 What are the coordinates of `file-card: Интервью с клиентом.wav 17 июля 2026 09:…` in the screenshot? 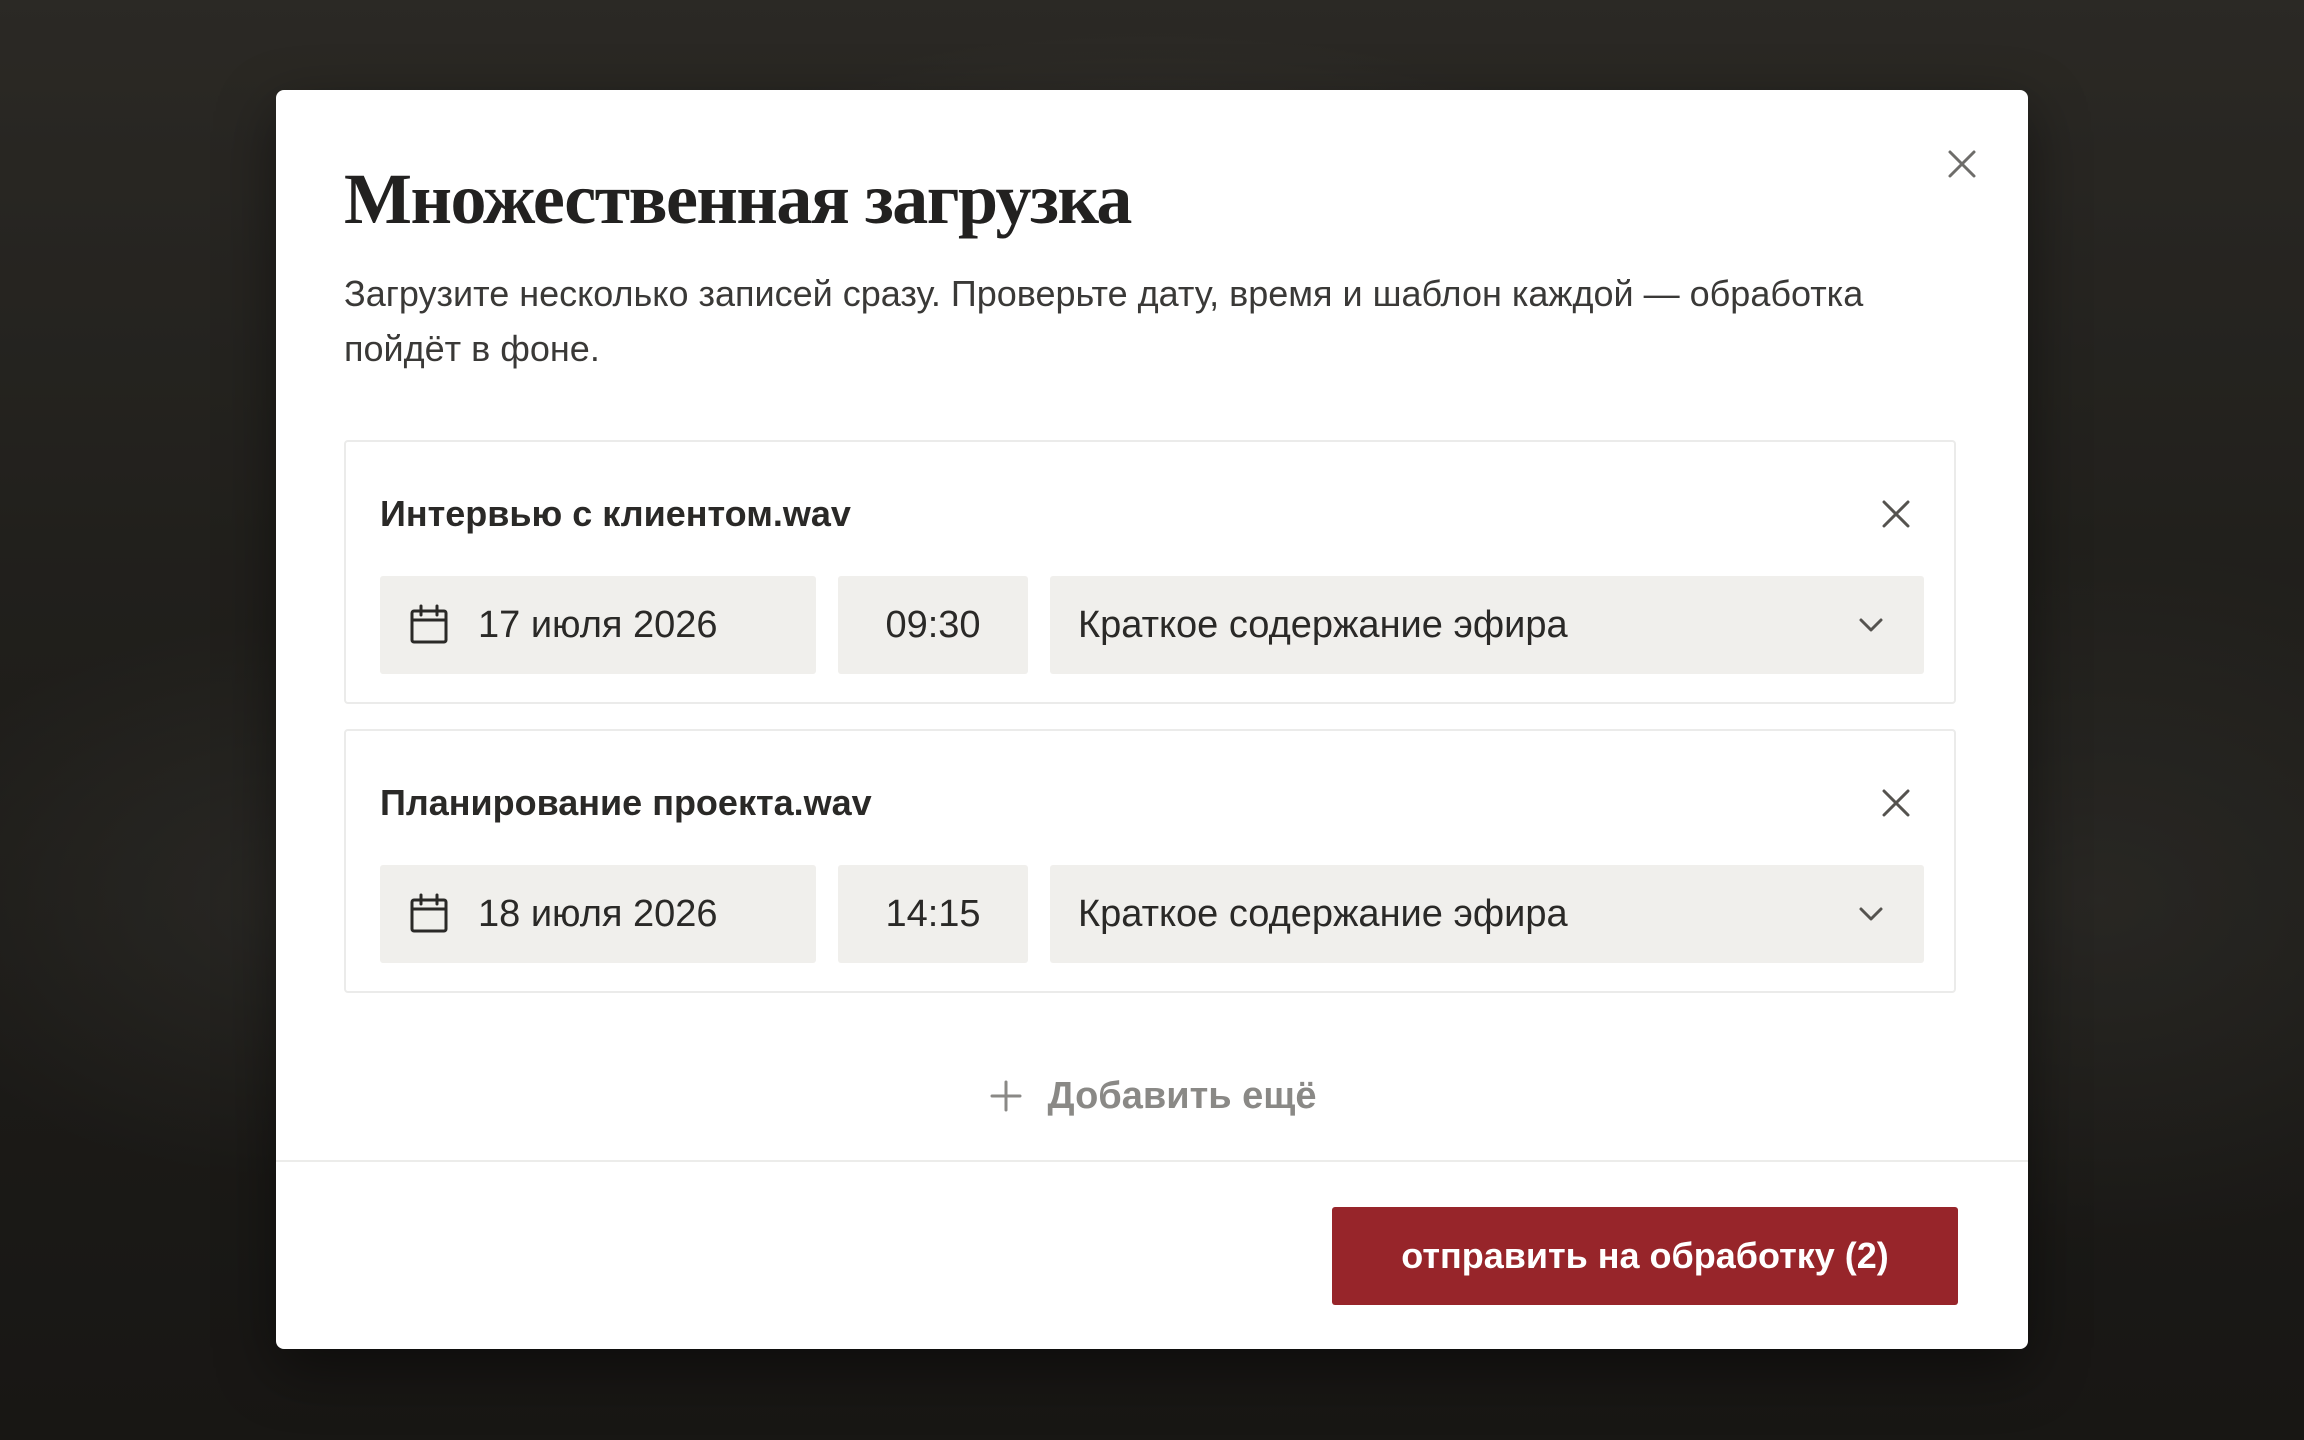 It's located at (1150, 572).